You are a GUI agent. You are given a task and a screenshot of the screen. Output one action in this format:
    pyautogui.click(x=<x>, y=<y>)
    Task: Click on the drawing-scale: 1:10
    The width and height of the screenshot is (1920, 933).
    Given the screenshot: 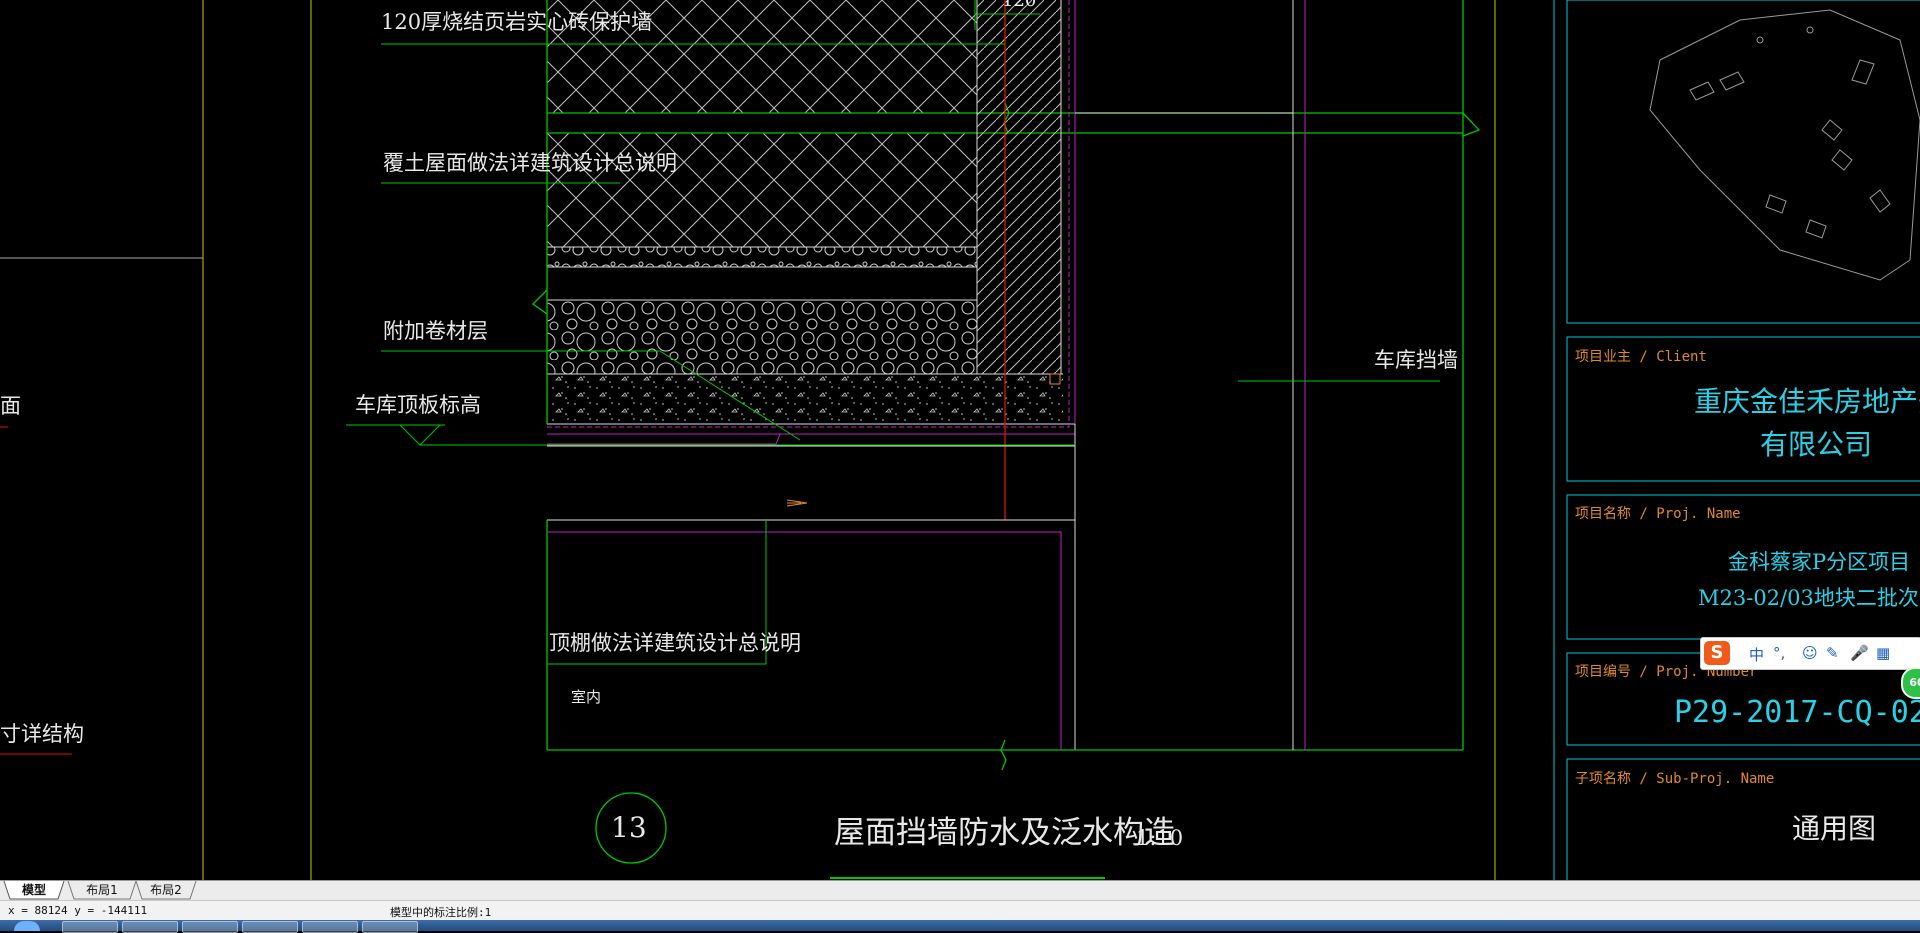 What is the action you would take?
    pyautogui.click(x=1160, y=838)
    